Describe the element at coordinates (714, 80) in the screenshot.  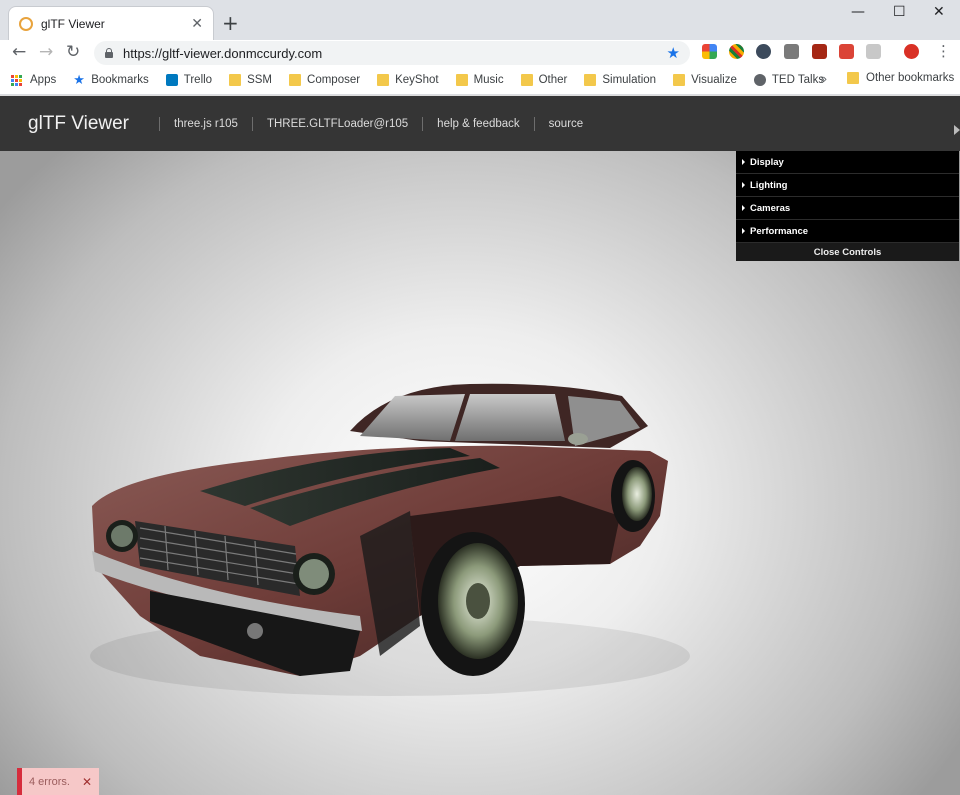
I see `bookmark-label: Visualize` at that location.